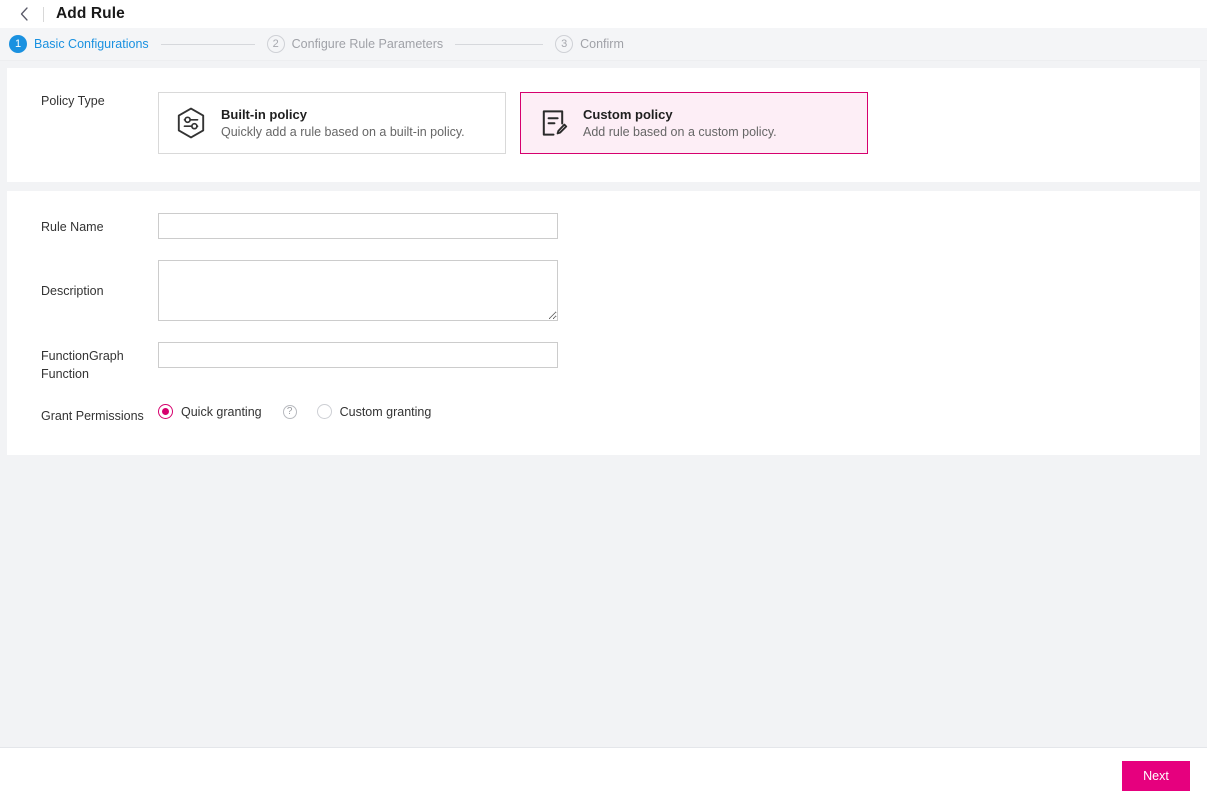 The height and width of the screenshot is (804, 1207). Describe the element at coordinates (72, 291) in the screenshot. I see `description-label: Description` at that location.